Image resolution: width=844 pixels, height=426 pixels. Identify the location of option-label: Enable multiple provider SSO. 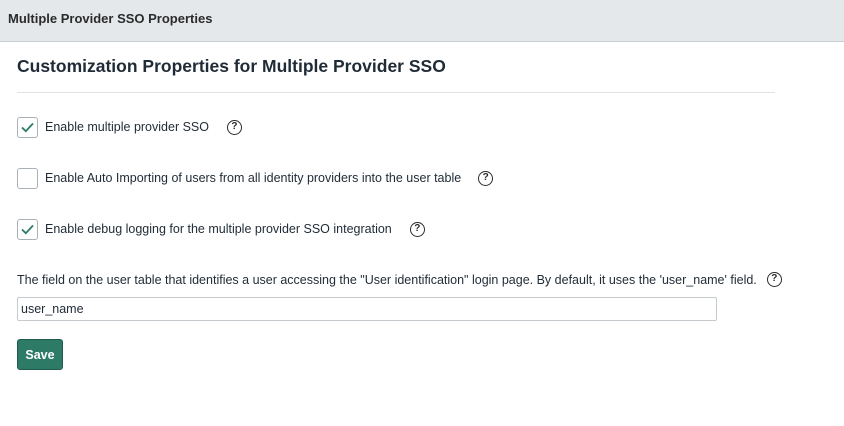
(127, 127).